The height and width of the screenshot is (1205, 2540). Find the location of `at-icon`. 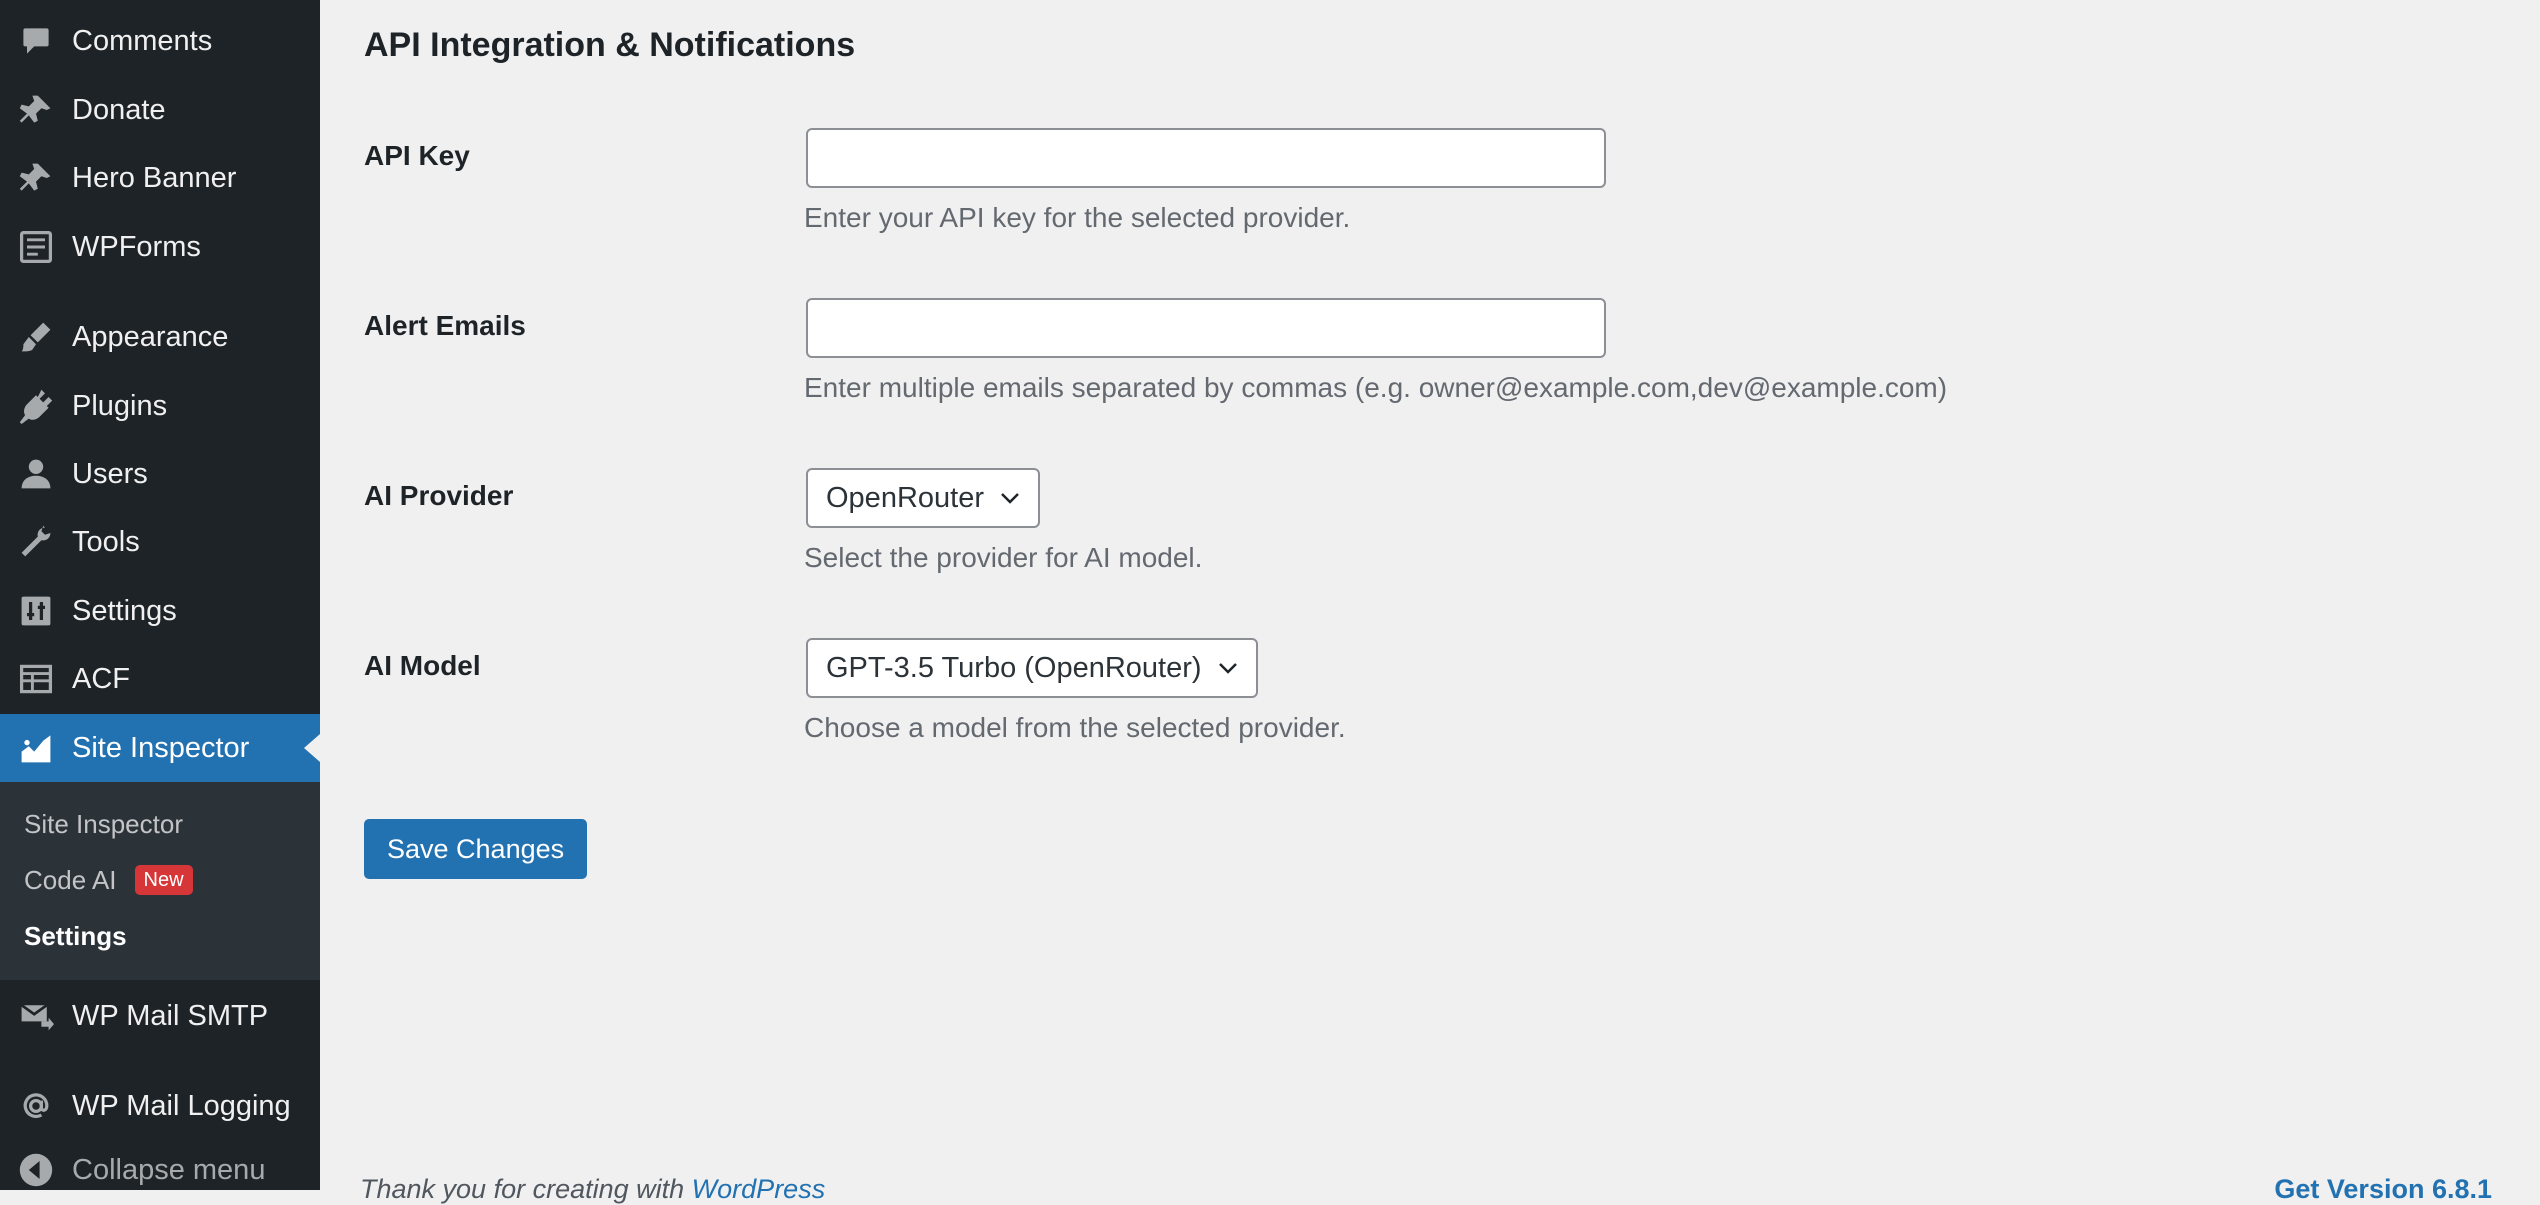

at-icon is located at coordinates (36, 1106).